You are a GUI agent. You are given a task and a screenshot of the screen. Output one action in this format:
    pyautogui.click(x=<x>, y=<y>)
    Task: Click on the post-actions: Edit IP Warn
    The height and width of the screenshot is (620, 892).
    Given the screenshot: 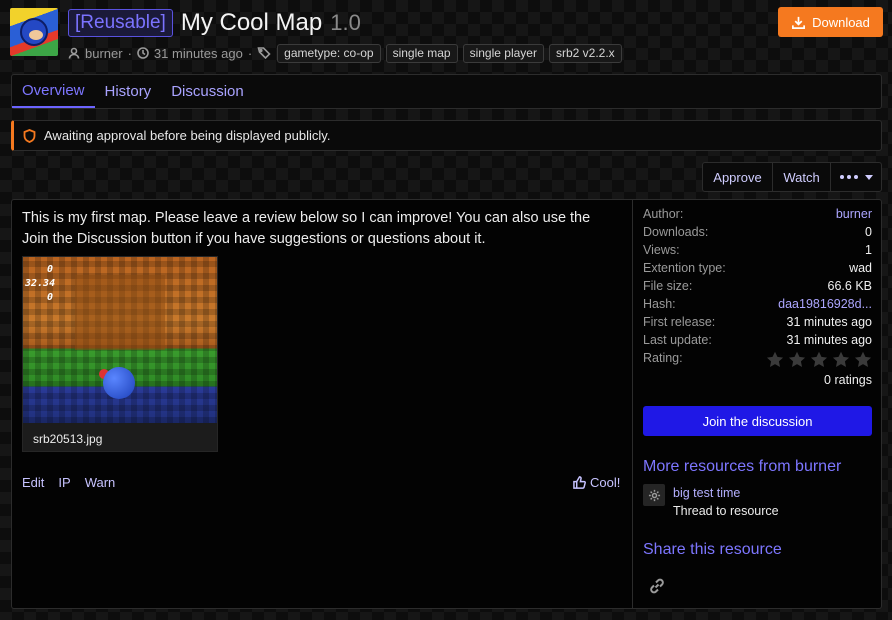 What is the action you would take?
    pyautogui.click(x=68, y=482)
    